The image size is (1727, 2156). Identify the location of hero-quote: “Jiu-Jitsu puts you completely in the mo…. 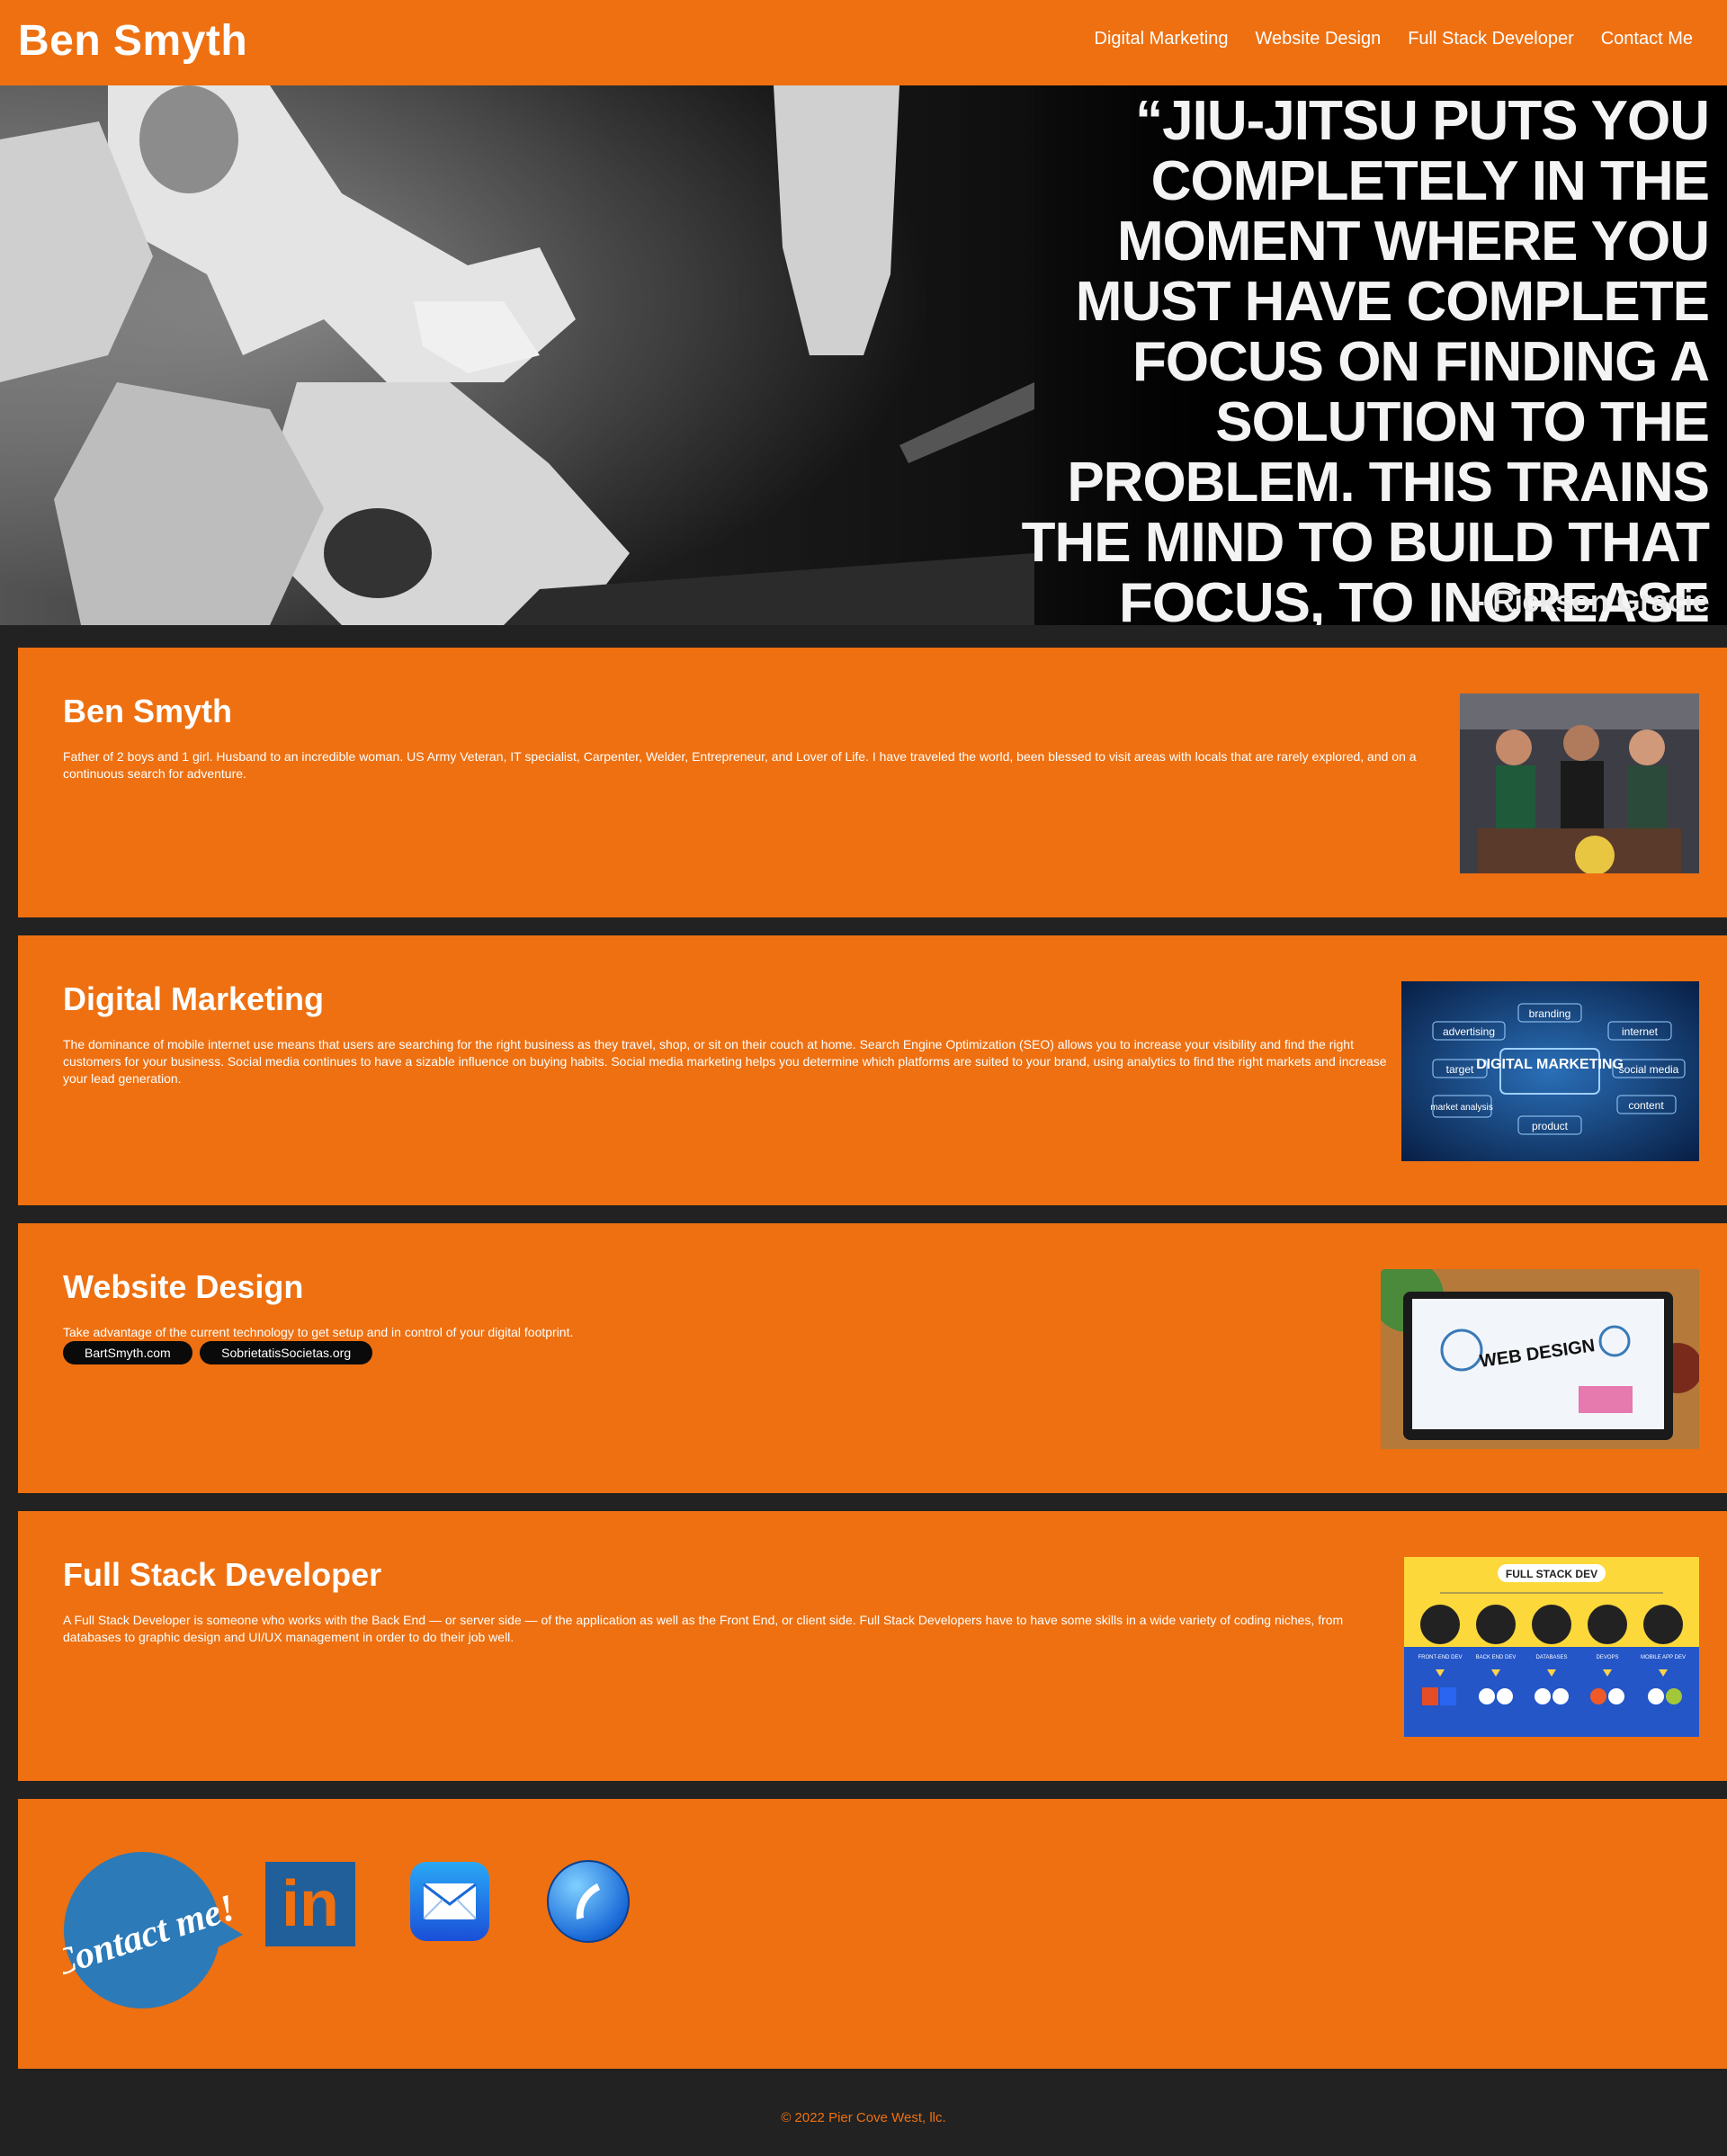
(1366, 357).